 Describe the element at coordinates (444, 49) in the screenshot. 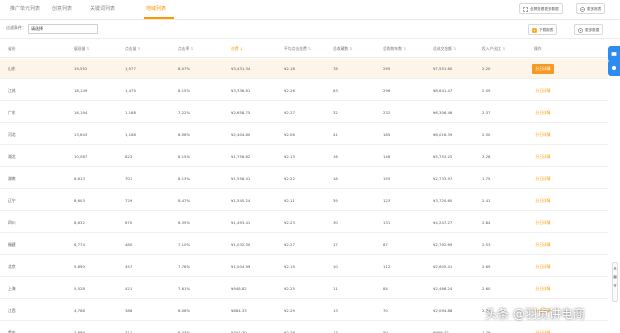

I see `col-gmv: 总成交金额⇅` at that location.